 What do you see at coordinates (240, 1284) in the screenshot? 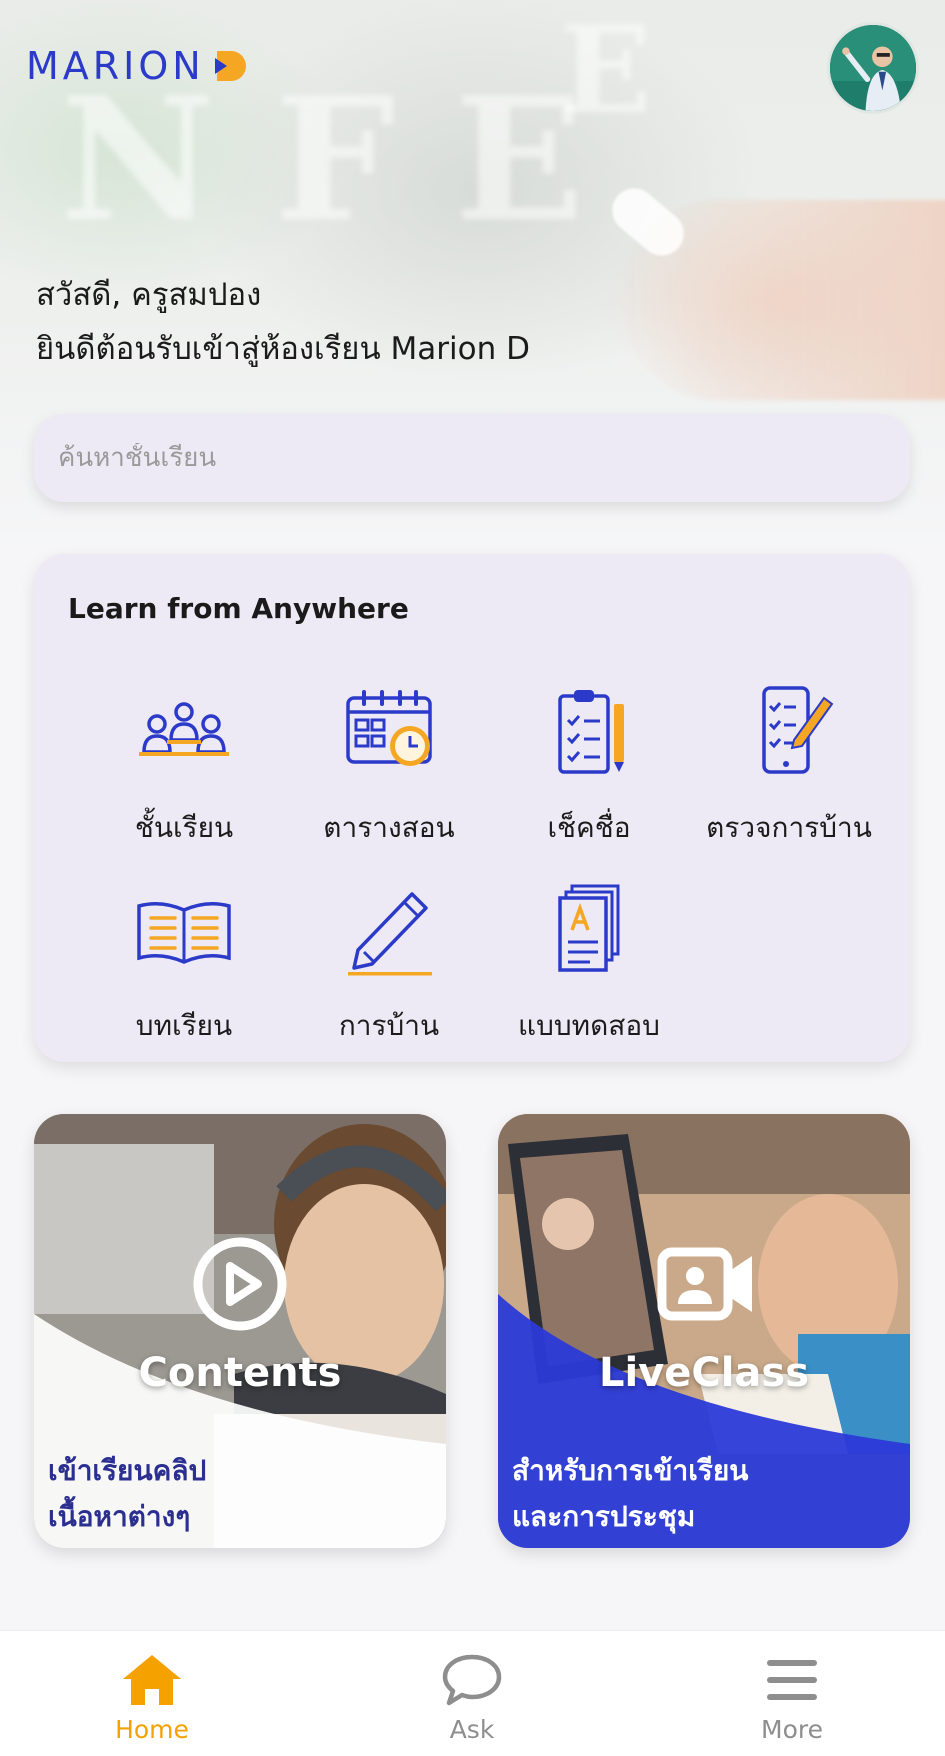
I see `play-circle-icon` at bounding box center [240, 1284].